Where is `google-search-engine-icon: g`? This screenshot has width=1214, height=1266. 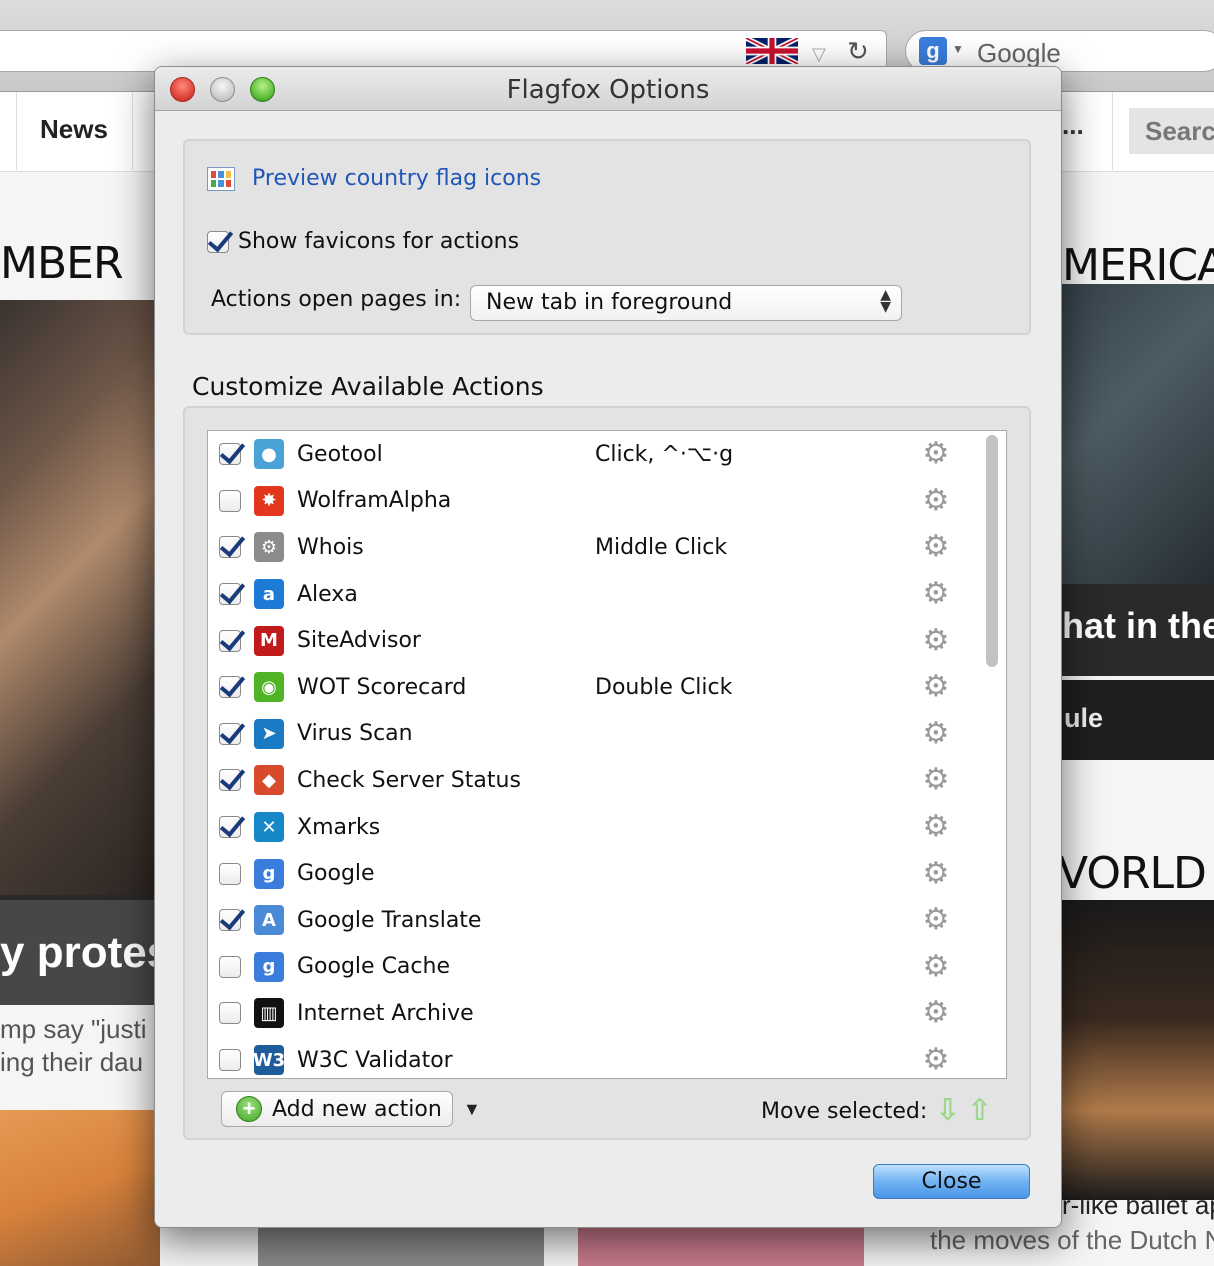
google-search-engine-icon: g is located at coordinates (933, 51).